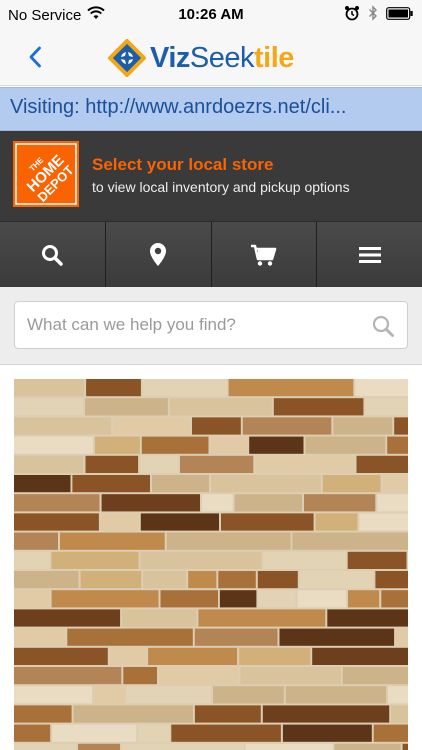  Describe the element at coordinates (183, 164) in the screenshot. I see `store-banner-title: Select your local store` at that location.